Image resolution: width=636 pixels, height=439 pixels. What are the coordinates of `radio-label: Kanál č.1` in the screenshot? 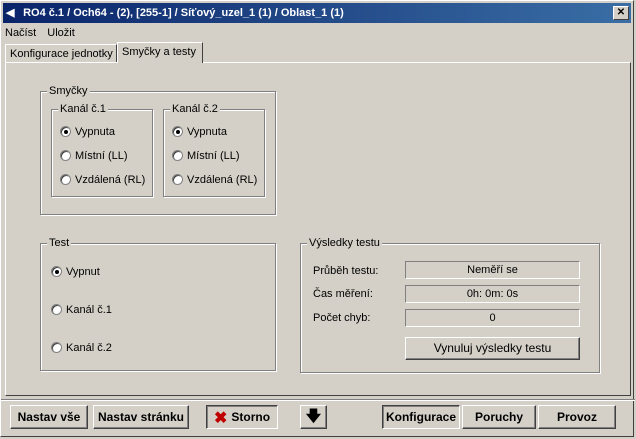 It's located at (89, 310).